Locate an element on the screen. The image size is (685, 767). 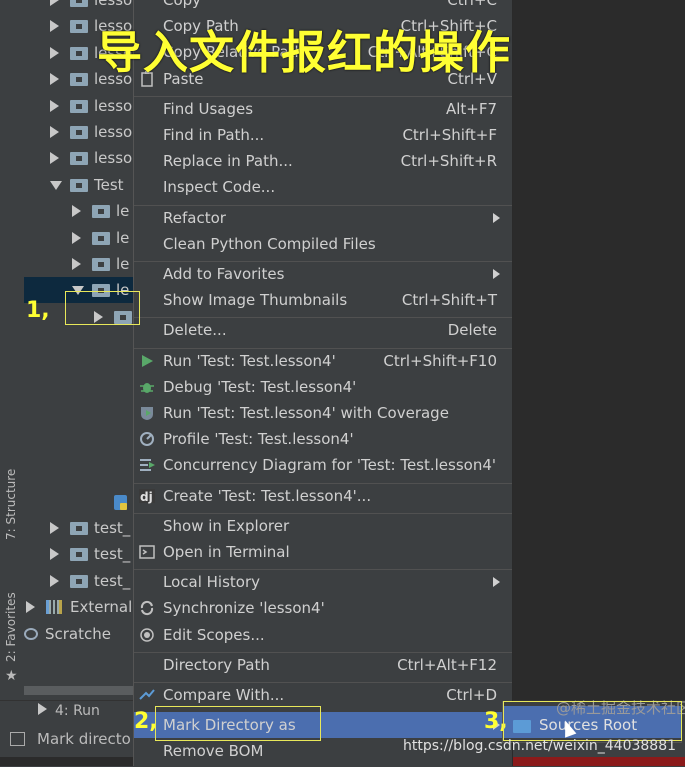
annotation-step-1: 1, is located at coordinates (38, 310).